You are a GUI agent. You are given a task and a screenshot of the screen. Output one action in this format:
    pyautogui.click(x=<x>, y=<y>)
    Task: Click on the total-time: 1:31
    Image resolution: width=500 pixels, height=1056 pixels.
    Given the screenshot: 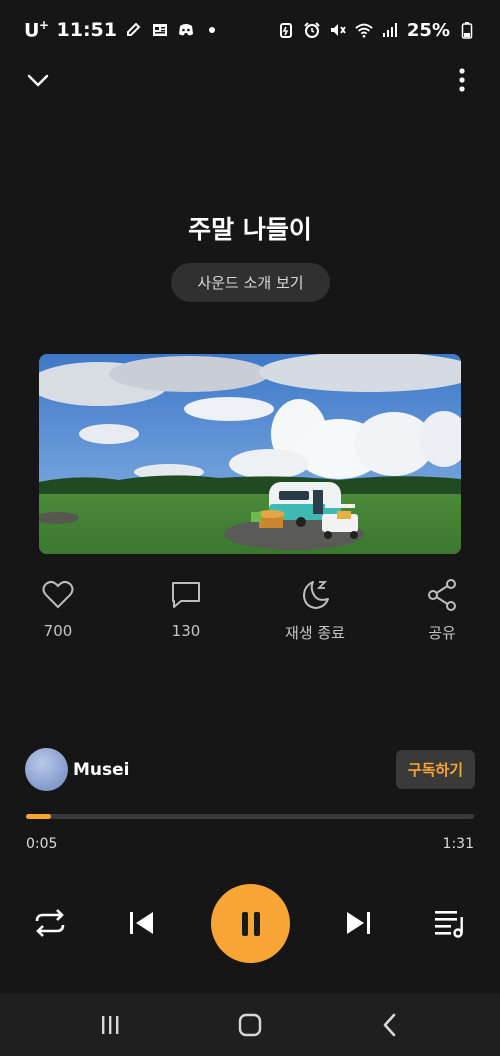 What is the action you would take?
    pyautogui.click(x=458, y=844)
    